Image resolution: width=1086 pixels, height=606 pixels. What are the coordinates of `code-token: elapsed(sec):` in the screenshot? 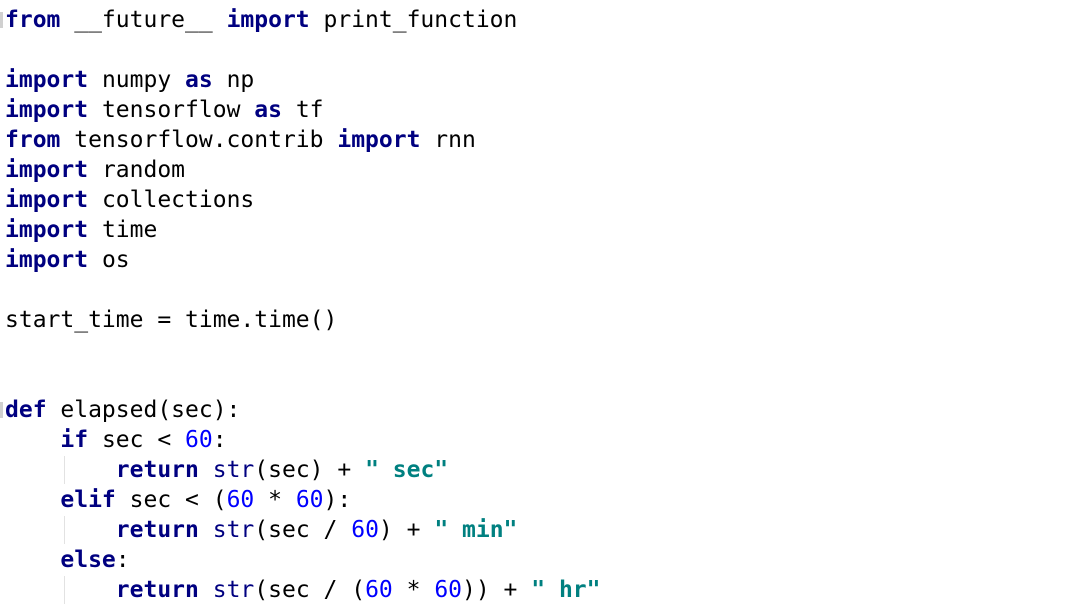 It's located at (143, 410).